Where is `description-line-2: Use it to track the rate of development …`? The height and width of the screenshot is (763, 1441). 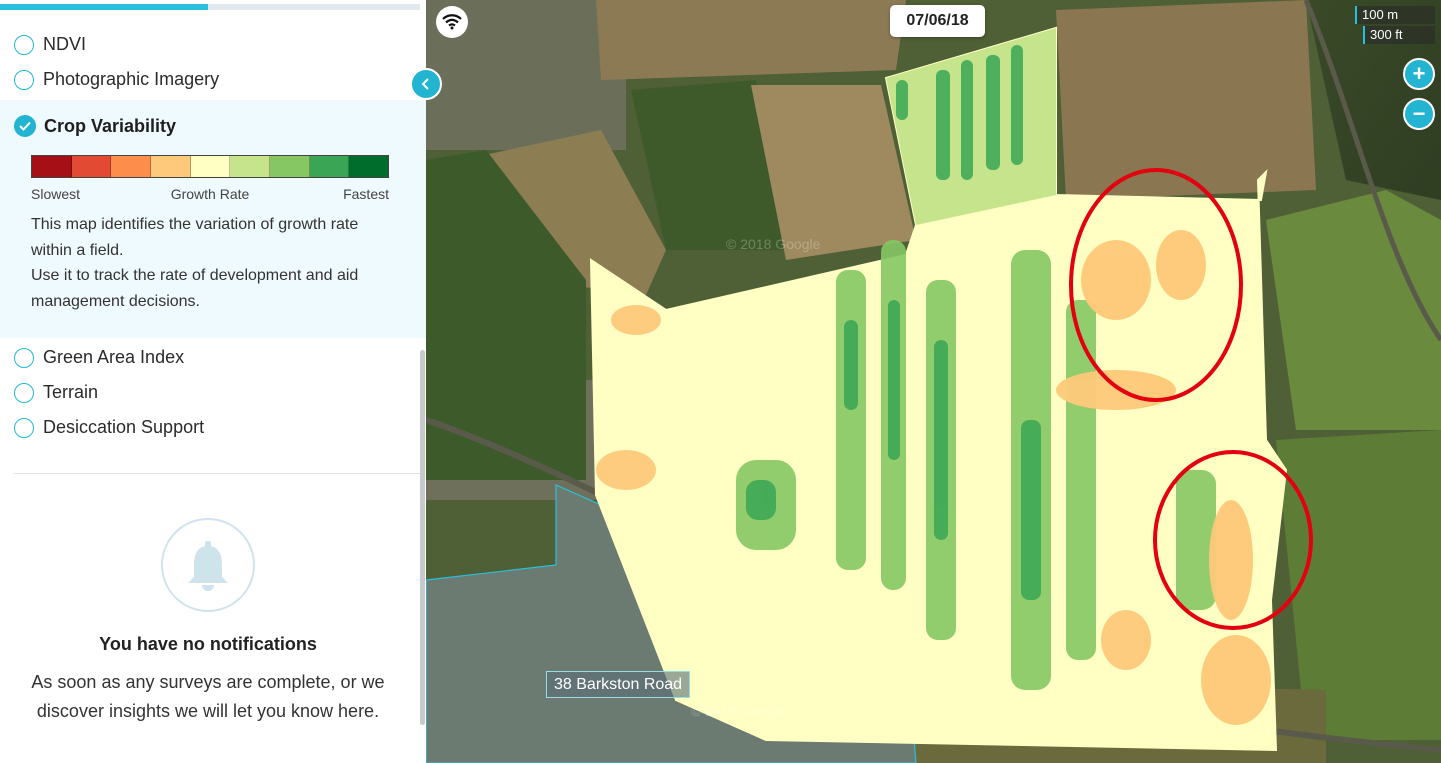 description-line-2: Use it to track the rate of development … is located at coordinates (195, 288).